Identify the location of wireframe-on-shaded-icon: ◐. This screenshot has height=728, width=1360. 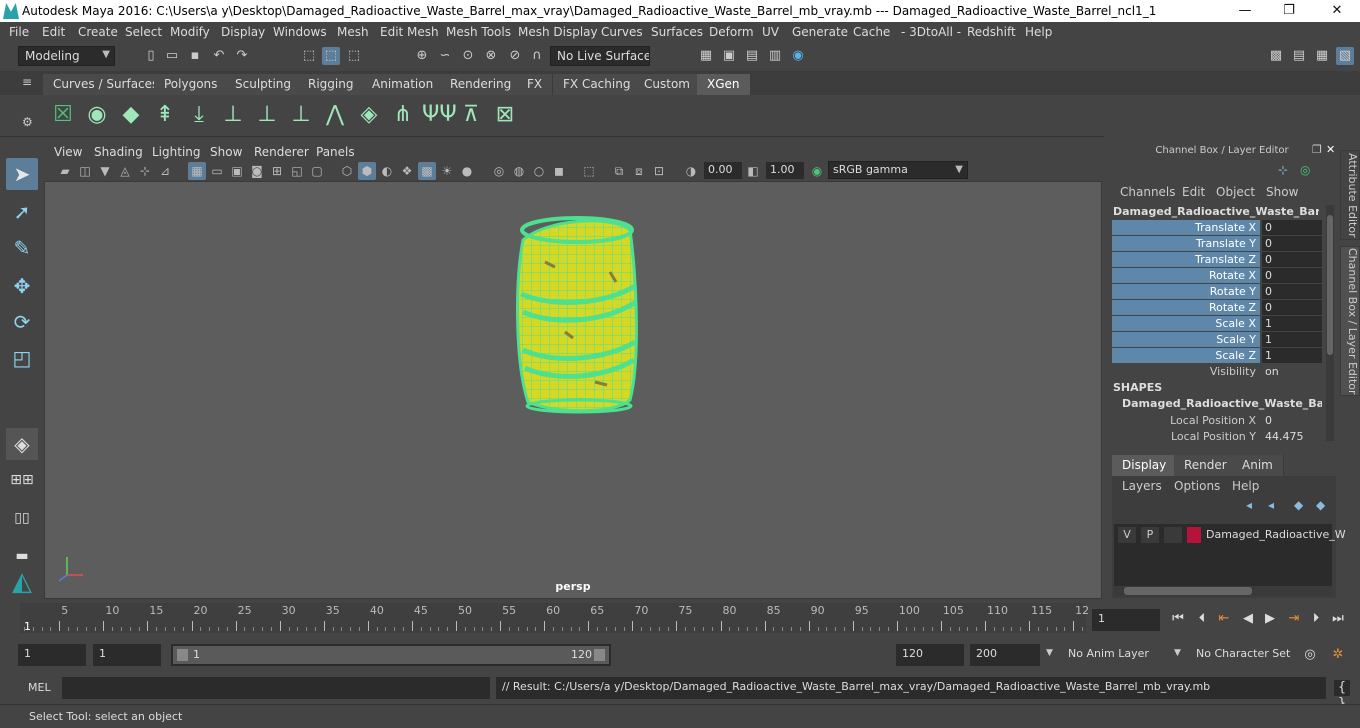
(387, 171).